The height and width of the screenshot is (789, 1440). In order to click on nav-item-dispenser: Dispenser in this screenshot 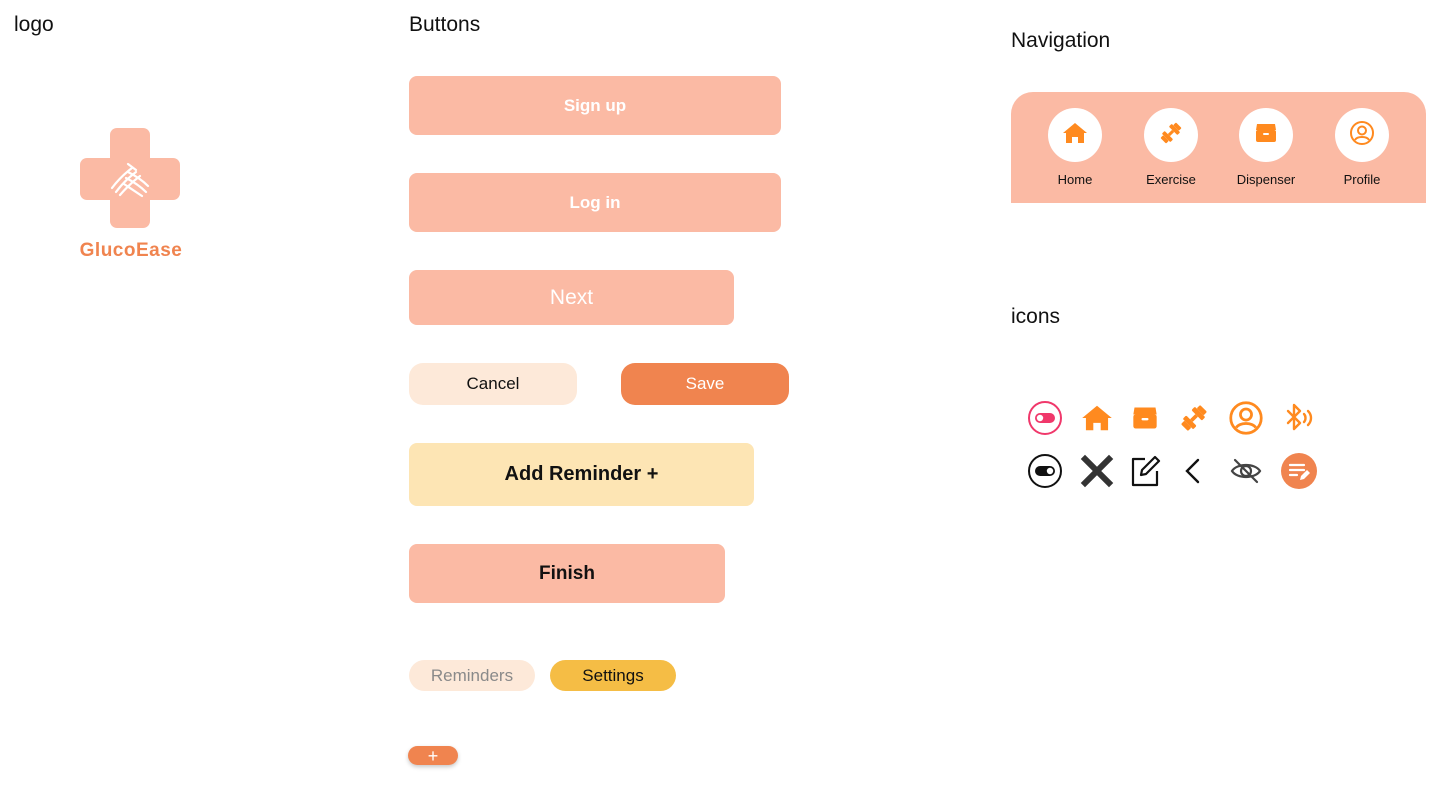, I will do `click(1266, 153)`.